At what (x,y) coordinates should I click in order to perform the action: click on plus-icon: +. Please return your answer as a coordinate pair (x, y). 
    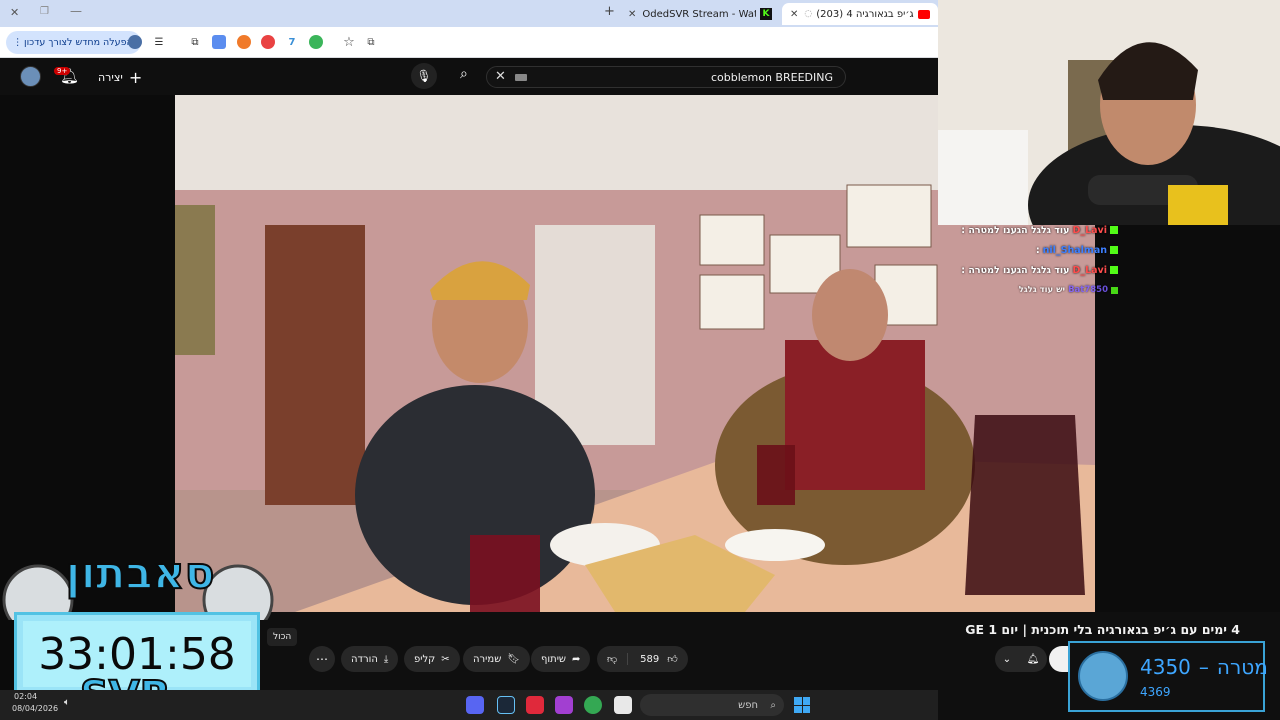
    Looking at the image, I should click on (135, 77).